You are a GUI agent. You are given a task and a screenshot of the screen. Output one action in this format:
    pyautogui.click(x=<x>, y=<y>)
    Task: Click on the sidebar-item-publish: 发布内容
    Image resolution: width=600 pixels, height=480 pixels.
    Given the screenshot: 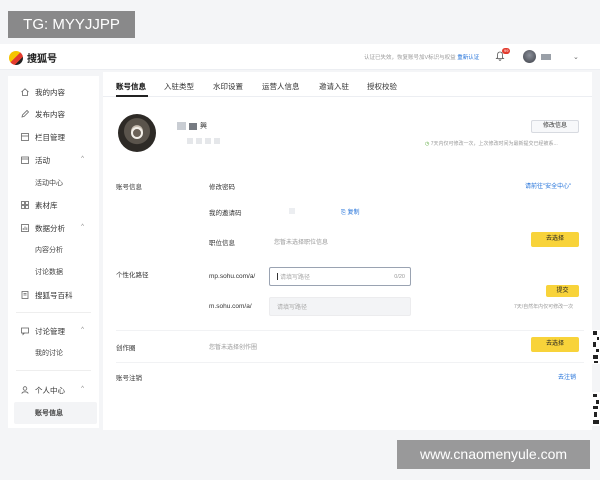 What is the action you would take?
    pyautogui.click(x=53, y=114)
    